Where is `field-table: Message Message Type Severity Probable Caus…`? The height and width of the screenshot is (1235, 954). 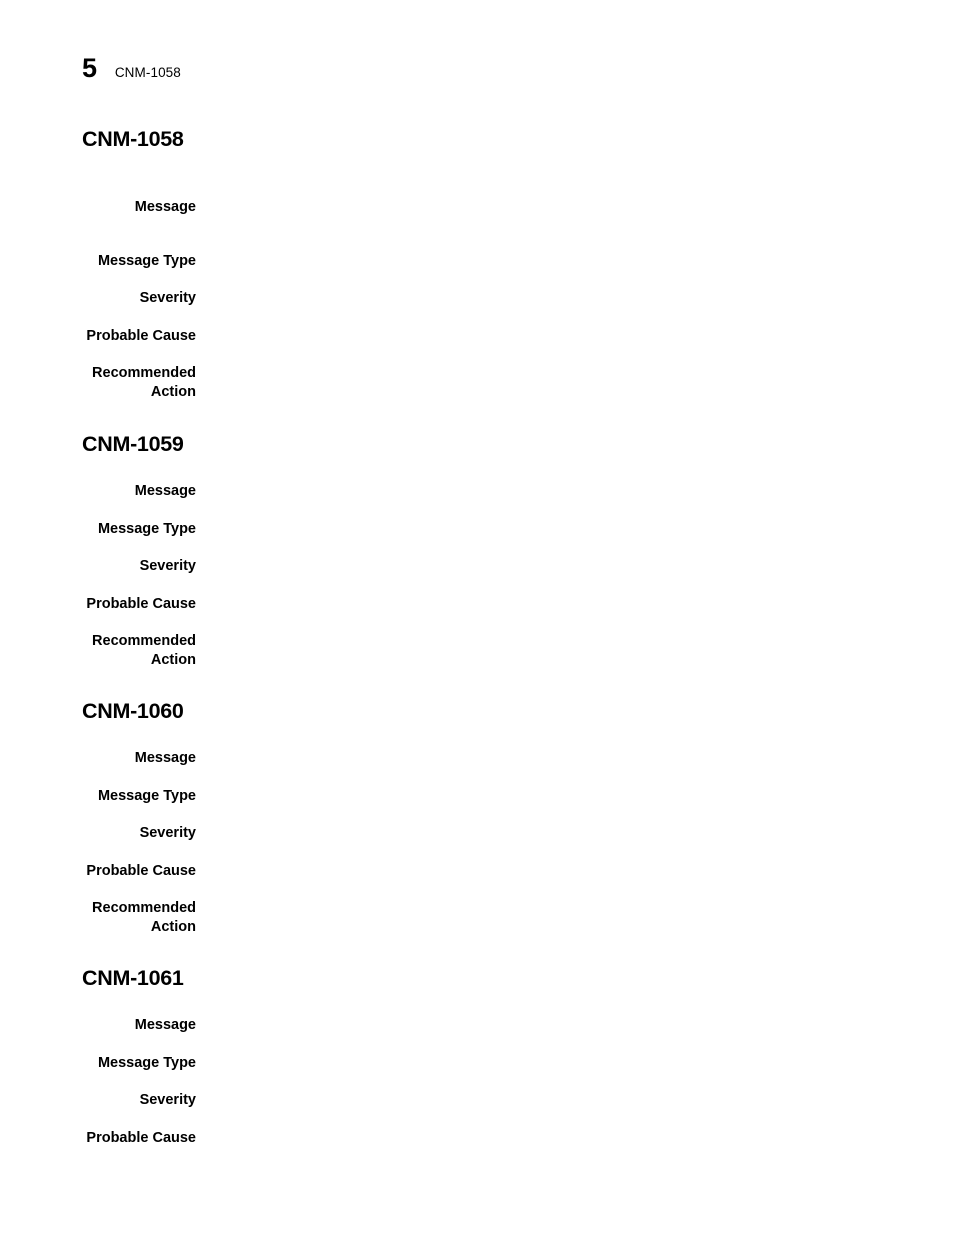 field-table: Message Message Type Severity Probable Caus… is located at coordinates (477, 1069).